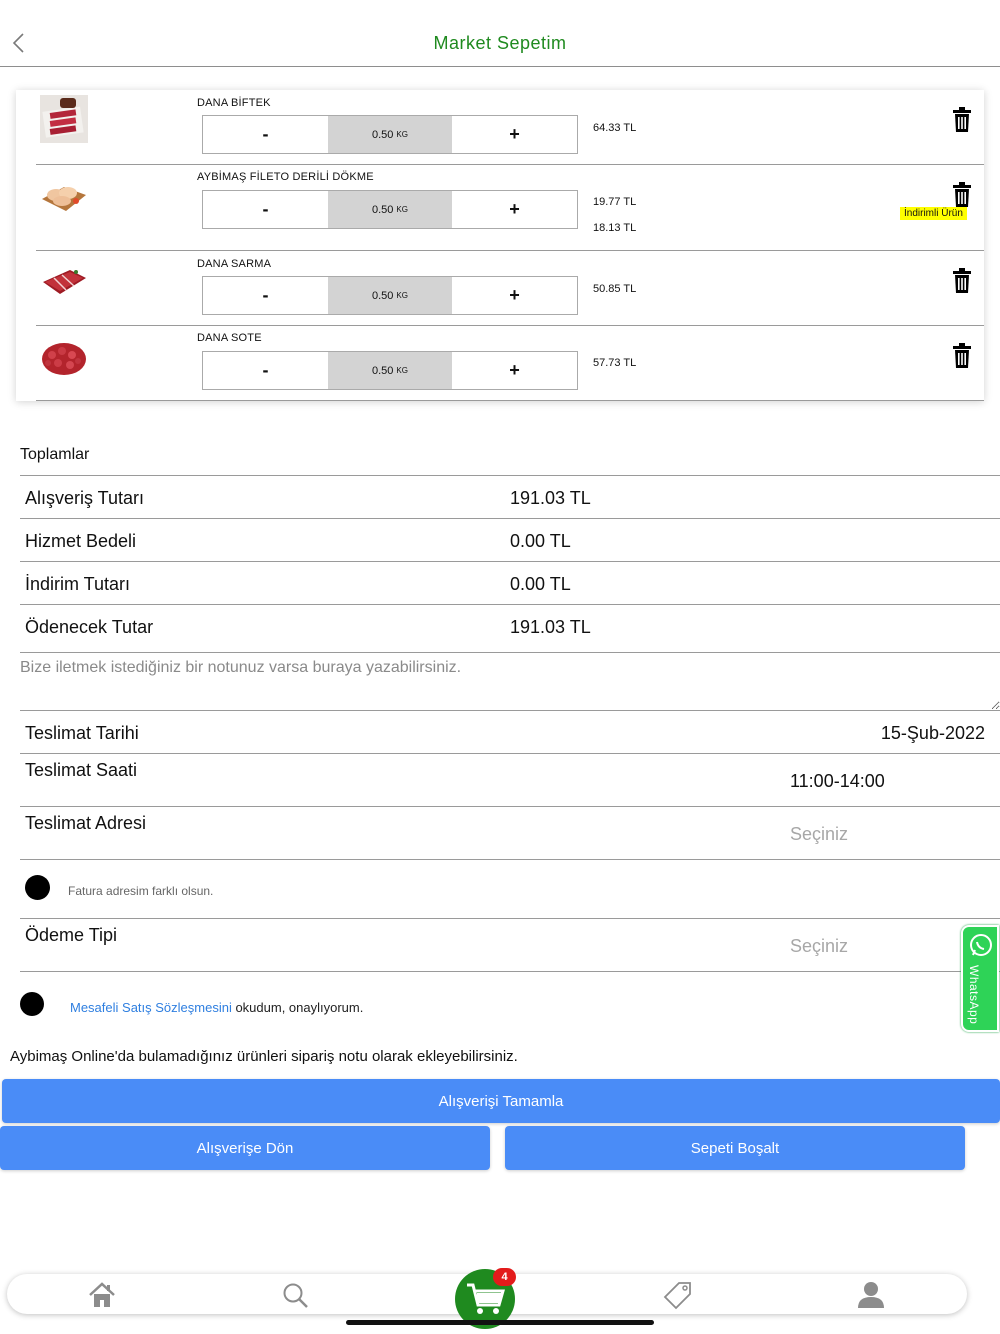 The width and height of the screenshot is (1000, 1334). I want to click on payable-label: Ödenecek Tutar, so click(89, 627).